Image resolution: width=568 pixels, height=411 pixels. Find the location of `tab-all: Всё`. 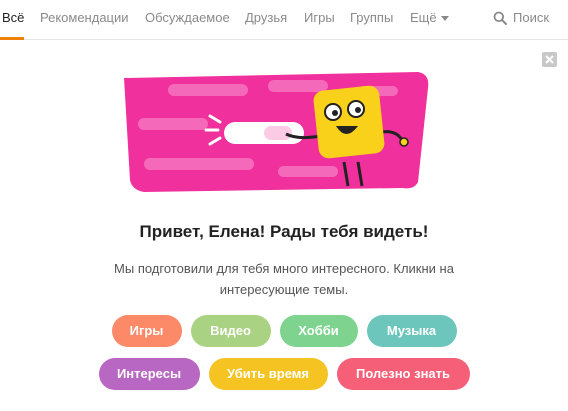

tab-all: Всё is located at coordinates (13, 17).